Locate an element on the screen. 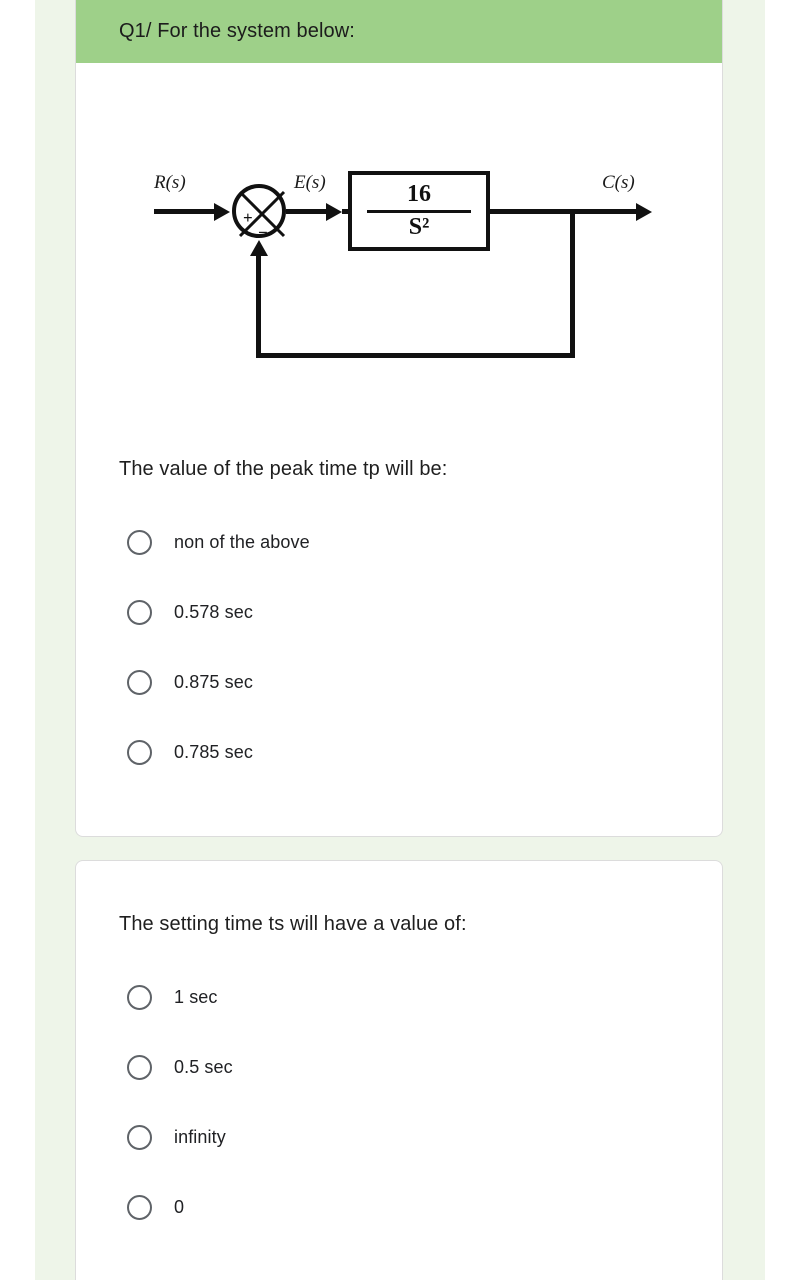 The width and height of the screenshot is (798, 1280). transfer-function-denominator: S² is located at coordinates (419, 226).